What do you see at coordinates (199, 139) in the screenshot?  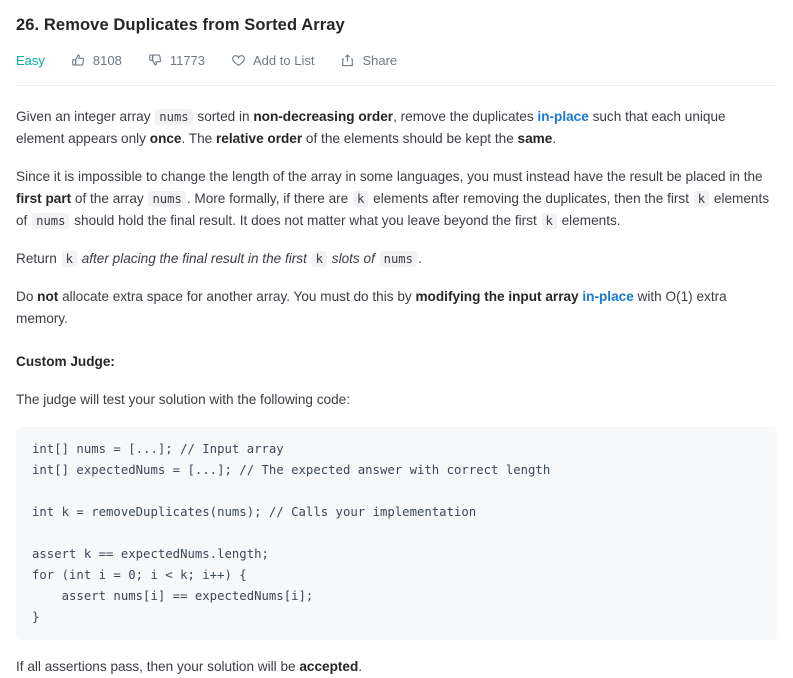 I see `text-fragment: . The` at bounding box center [199, 139].